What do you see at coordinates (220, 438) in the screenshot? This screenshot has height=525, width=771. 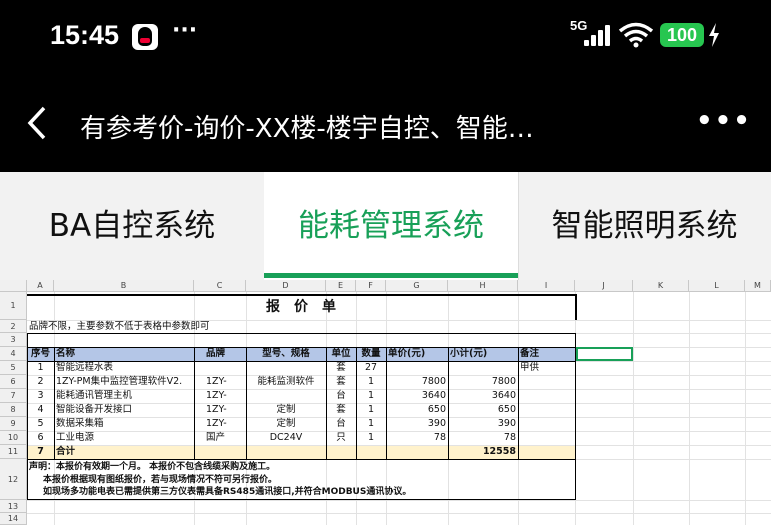 I see `cell-brand: 国产` at bounding box center [220, 438].